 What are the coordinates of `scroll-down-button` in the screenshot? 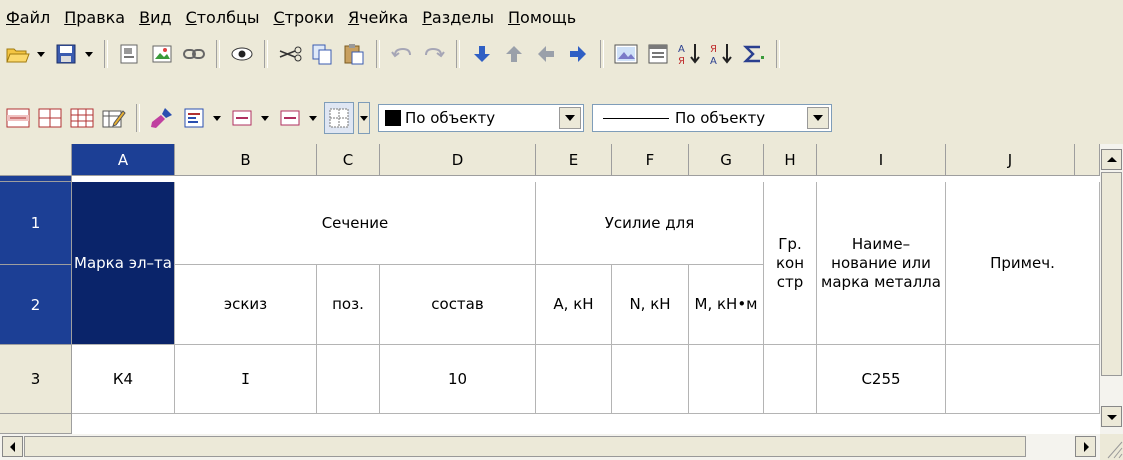 It's located at (1111, 416).